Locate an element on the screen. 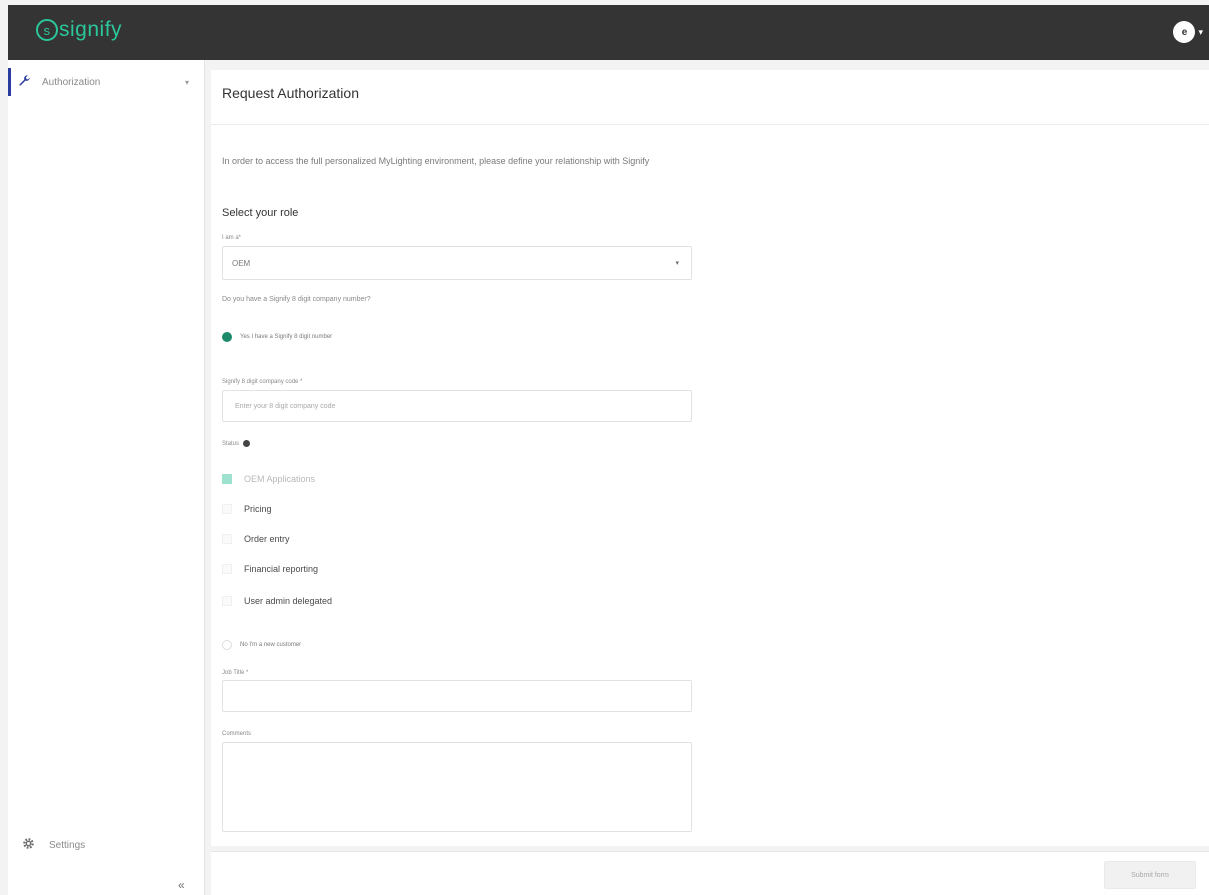  company-code-placeholder: Enter your 8 digit company code is located at coordinates (285, 406).